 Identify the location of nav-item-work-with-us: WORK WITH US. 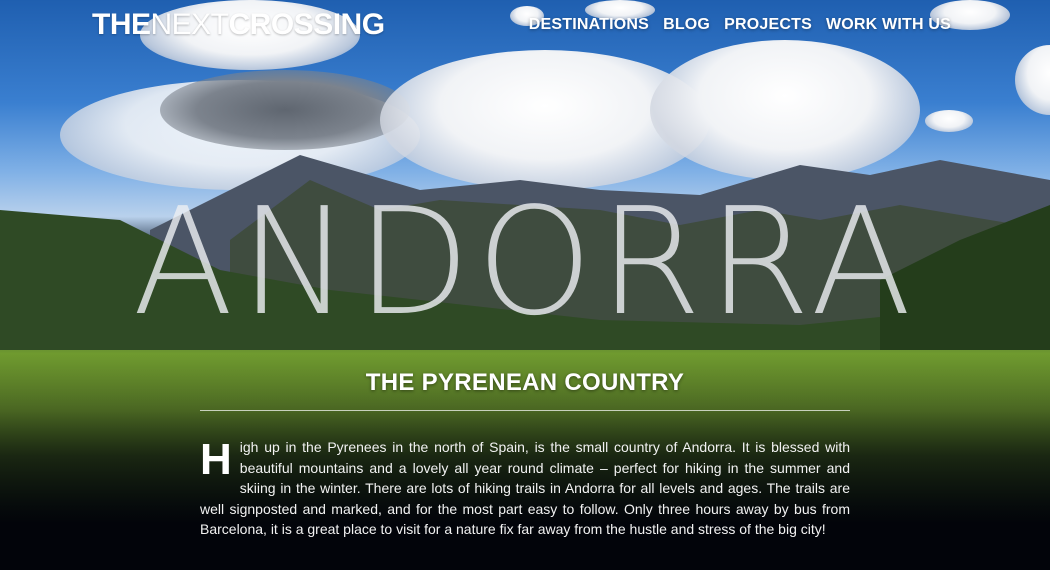
(888, 25).